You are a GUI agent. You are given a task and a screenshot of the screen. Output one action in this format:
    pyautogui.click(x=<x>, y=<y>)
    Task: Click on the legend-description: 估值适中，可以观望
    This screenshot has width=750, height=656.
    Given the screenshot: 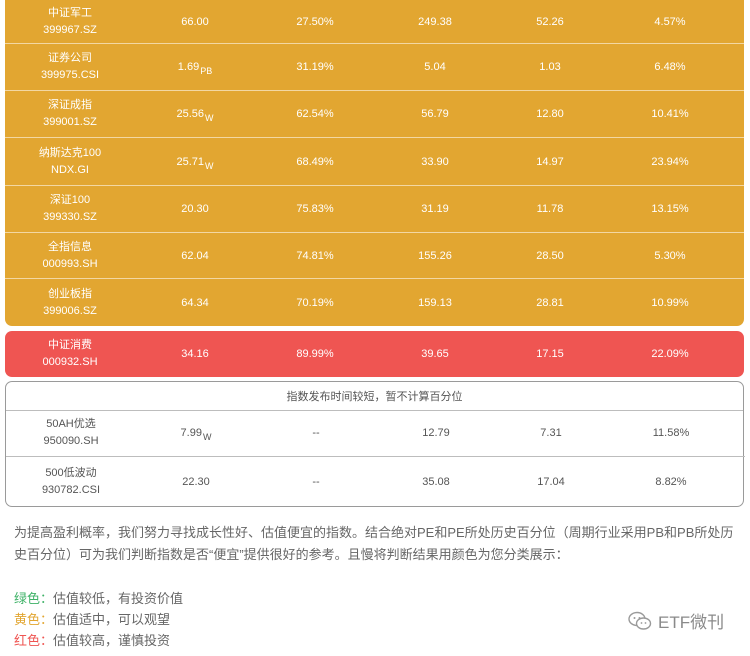 What is the action you would take?
    pyautogui.click(x=112, y=619)
    